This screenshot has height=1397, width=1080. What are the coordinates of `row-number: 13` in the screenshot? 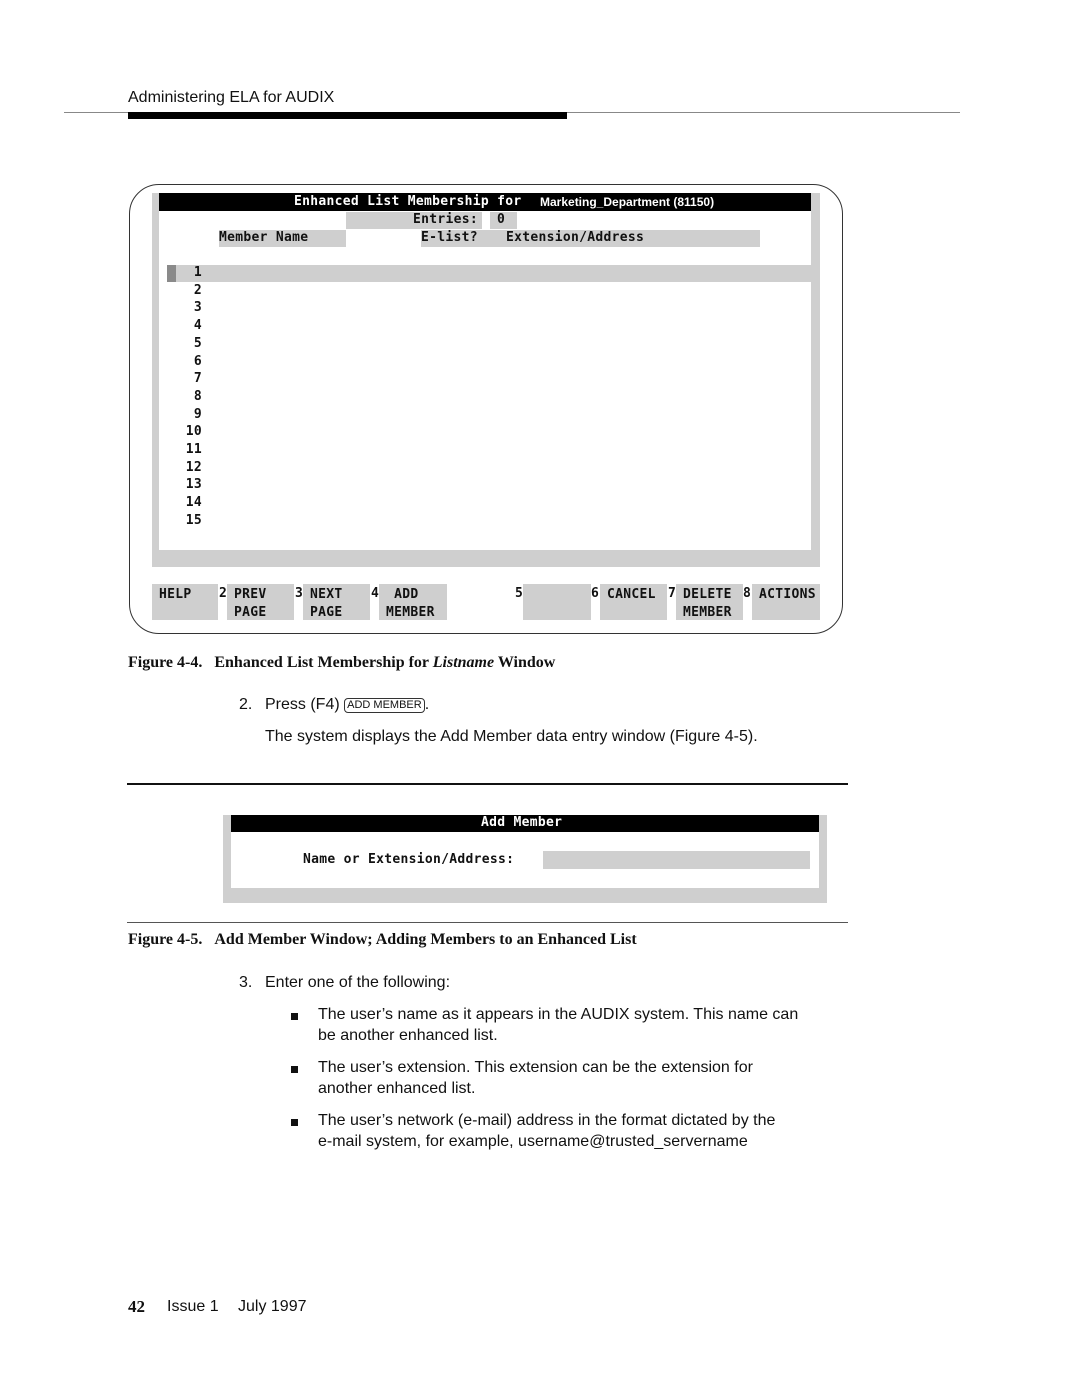 It's located at (193, 485).